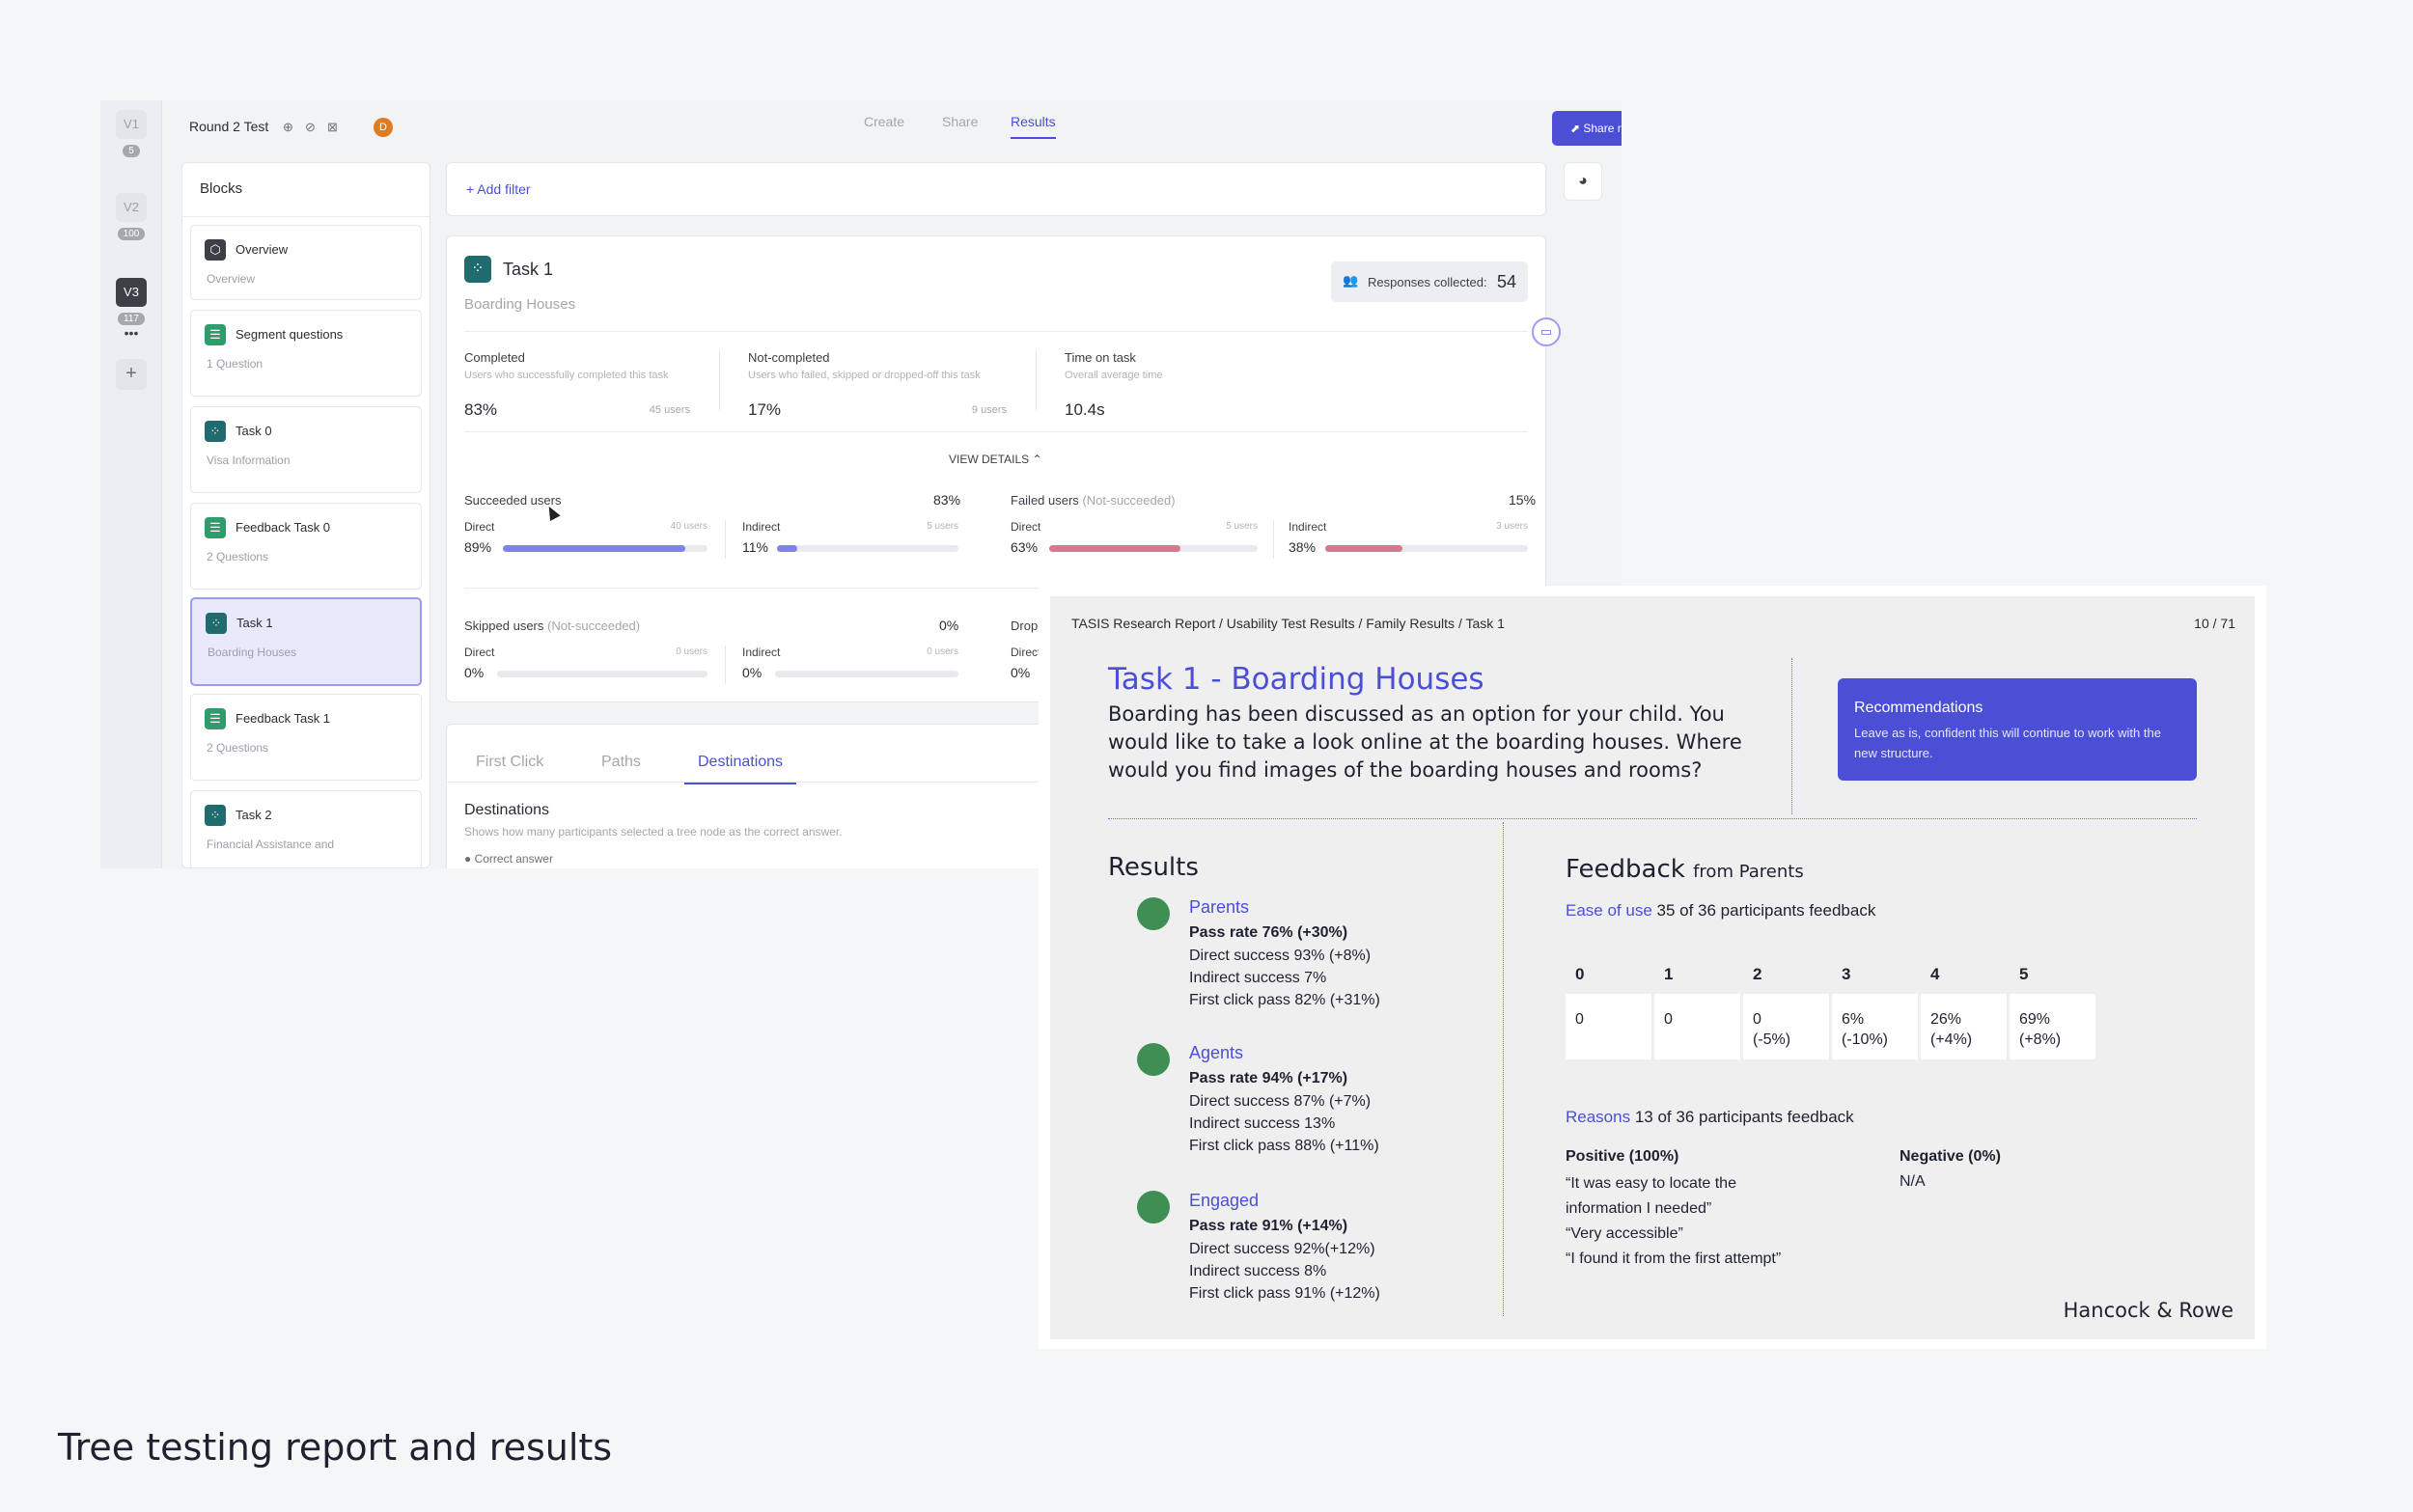  Describe the element at coordinates (310, 127) in the screenshot. I see `video-off-icon: ⊘` at that location.